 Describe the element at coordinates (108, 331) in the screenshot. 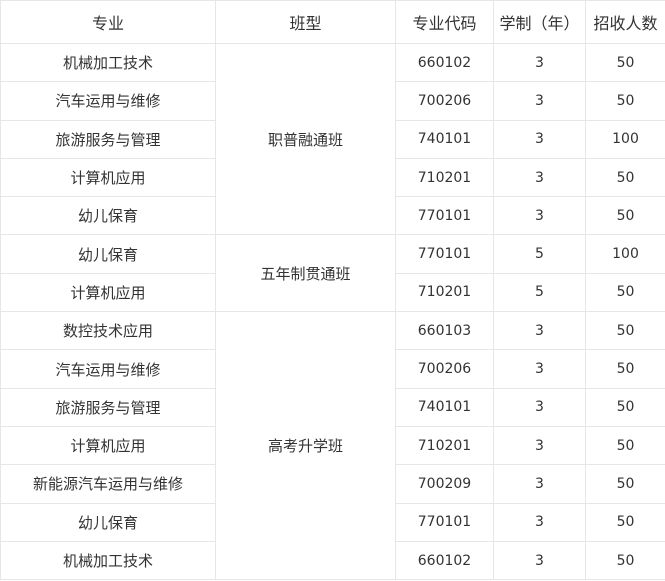

I see `major-cell: 数控技术应用` at that location.